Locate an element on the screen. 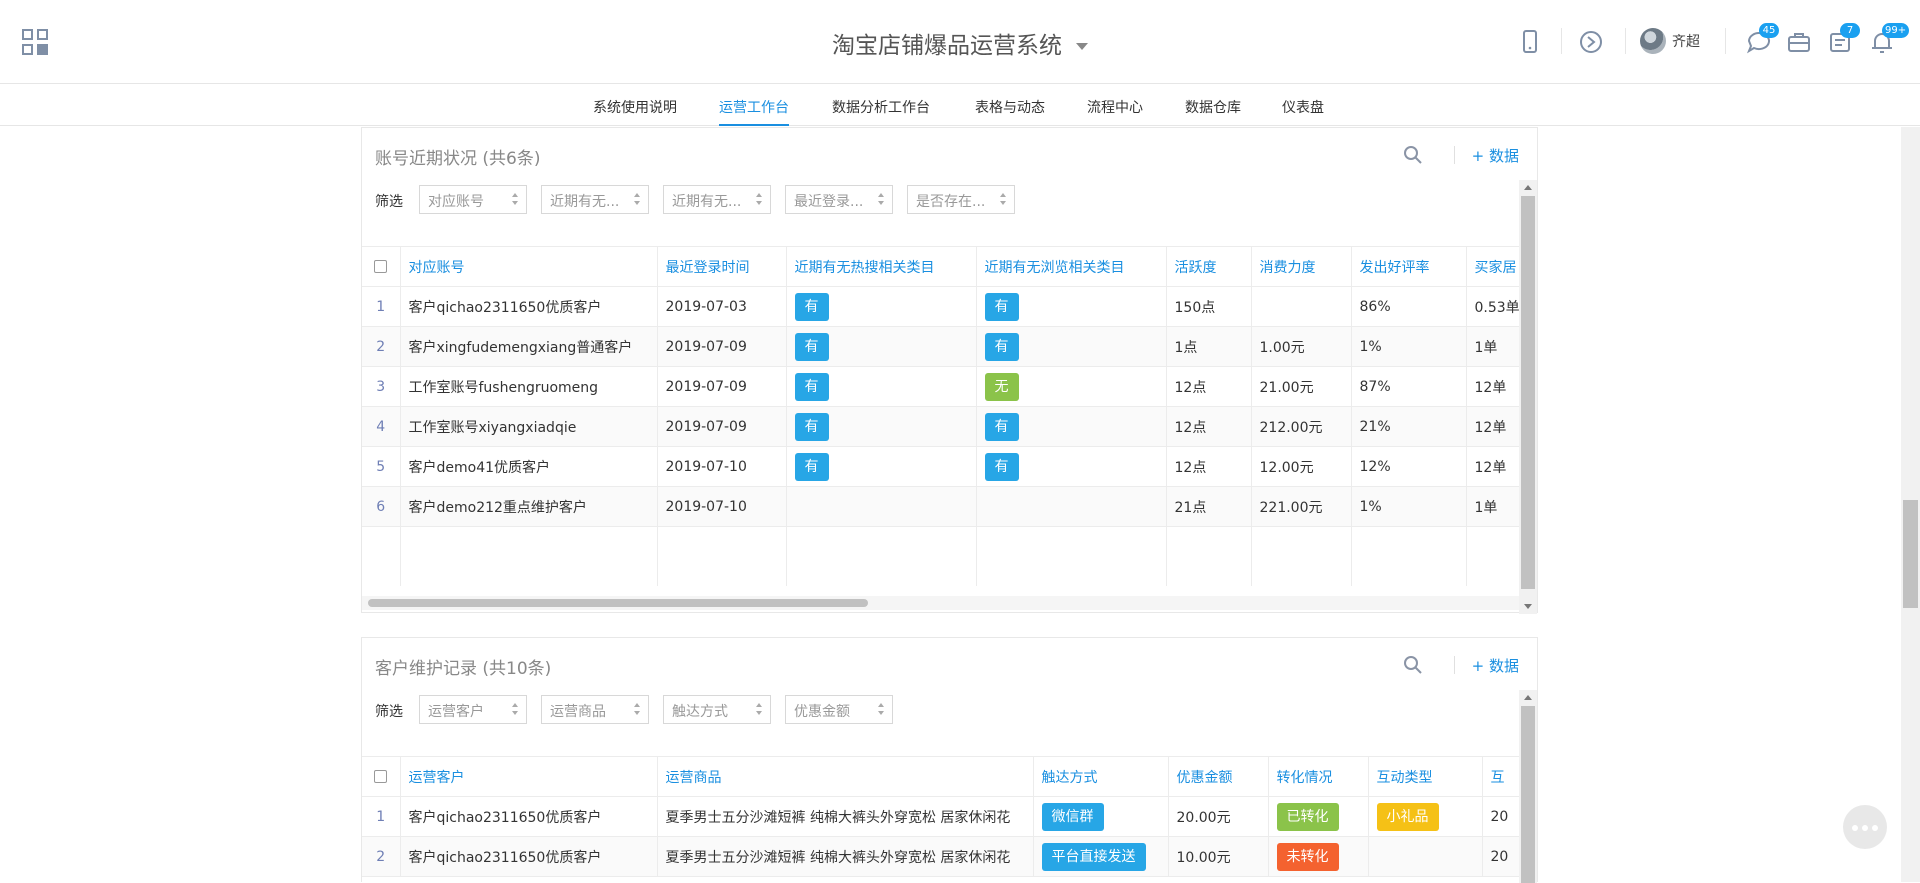 The image size is (1920, 883). column-header: 互动类型 is located at coordinates (1425, 776).